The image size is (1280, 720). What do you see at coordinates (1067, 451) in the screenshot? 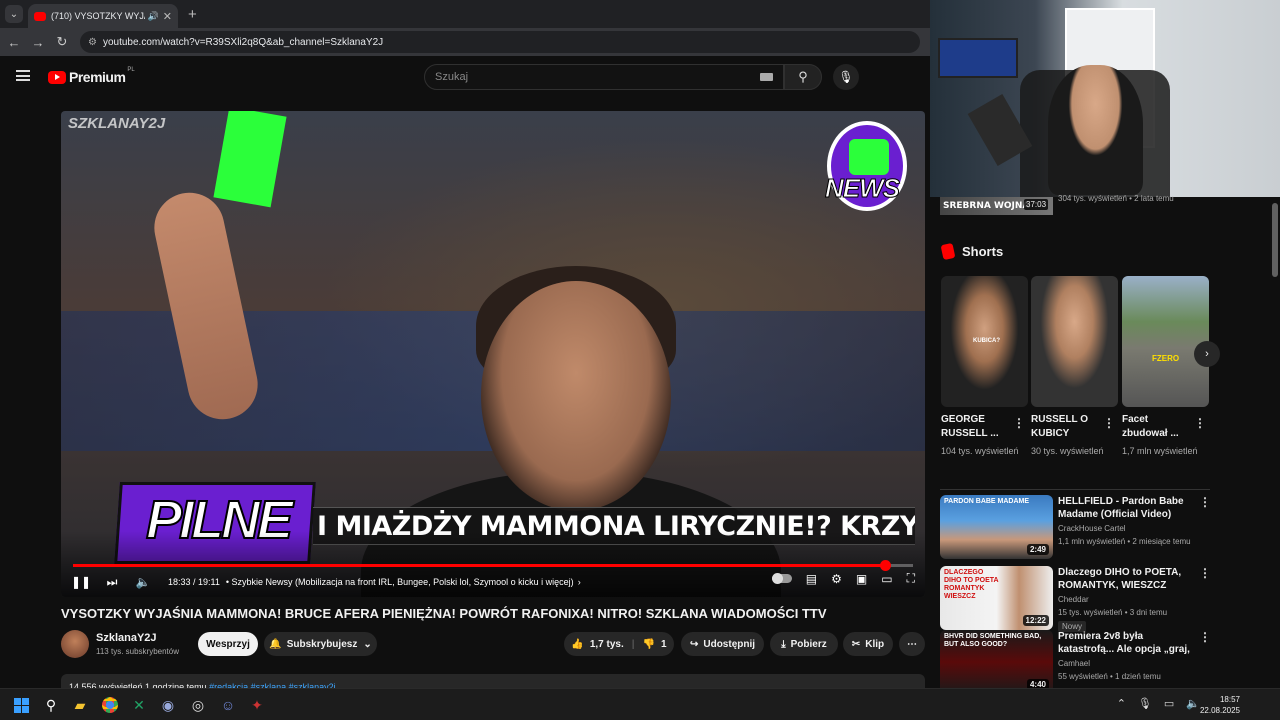
I see `short-views: 30 tys. wyświetleń` at bounding box center [1067, 451].